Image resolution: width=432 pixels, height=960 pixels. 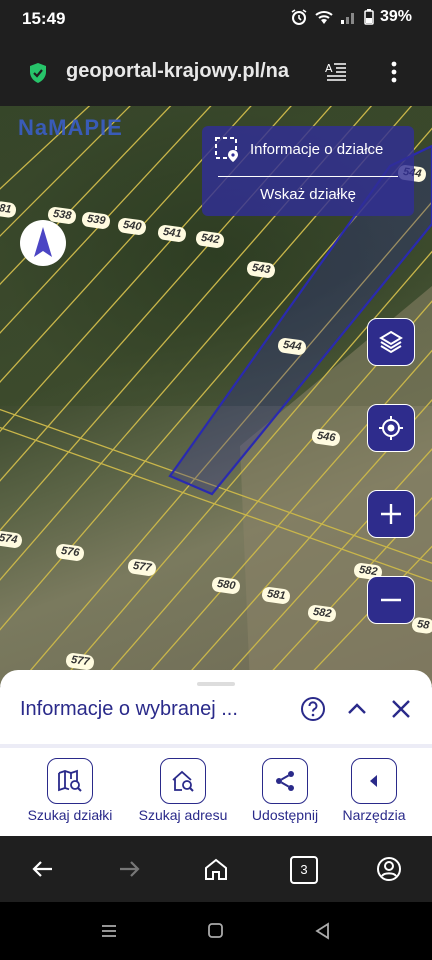 I want to click on layers-button, so click(x=391, y=342).